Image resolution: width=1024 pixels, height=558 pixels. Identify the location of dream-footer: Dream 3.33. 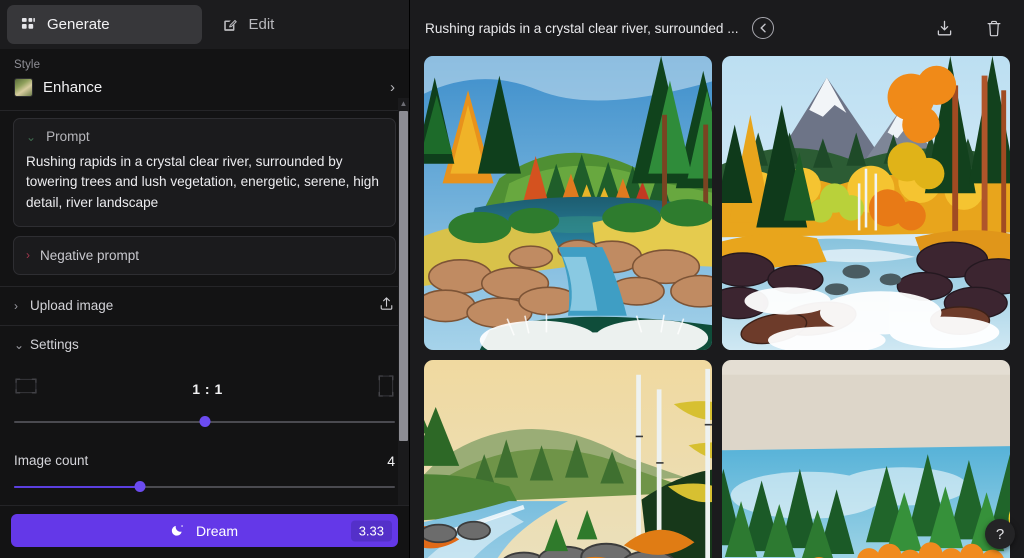
(204, 531).